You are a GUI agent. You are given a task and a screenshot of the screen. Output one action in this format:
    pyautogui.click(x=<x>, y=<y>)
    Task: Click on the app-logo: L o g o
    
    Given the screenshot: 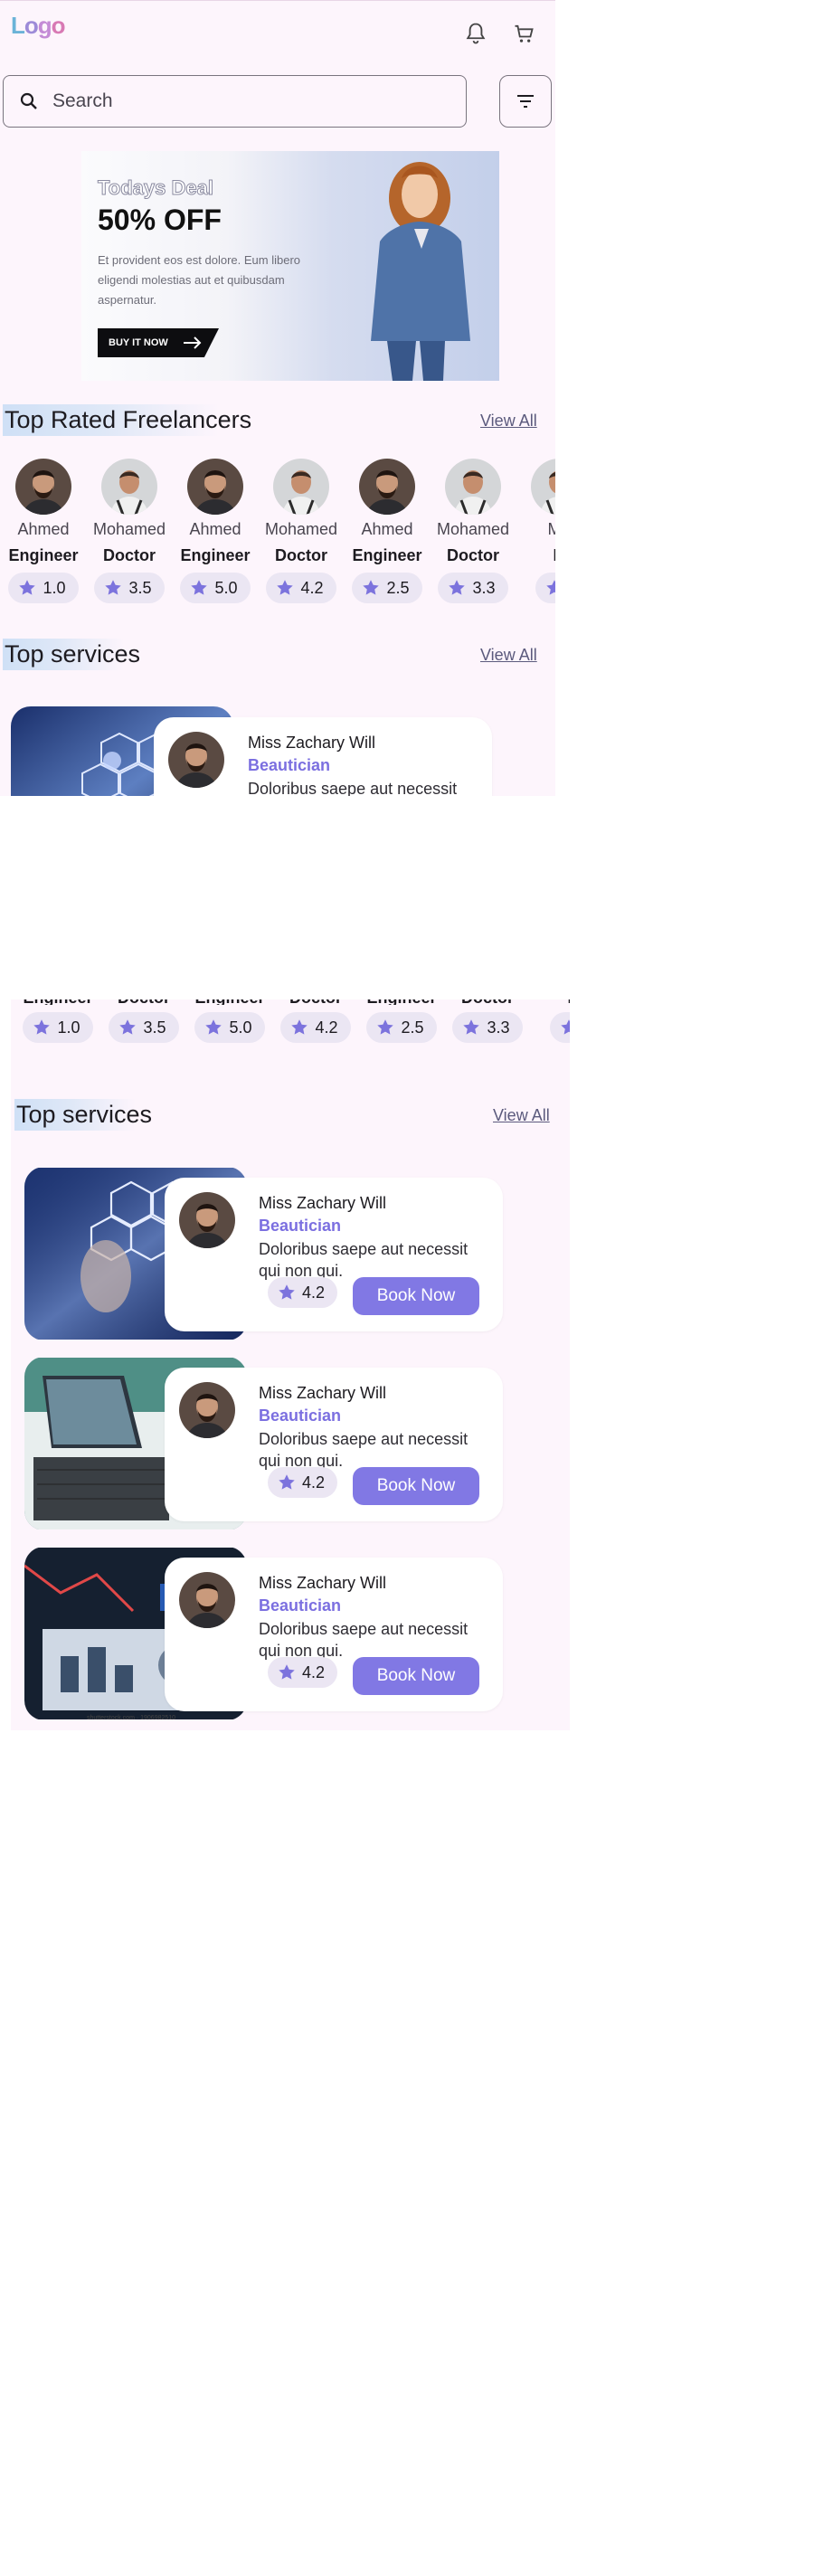 What is the action you would take?
    pyautogui.click(x=38, y=25)
    